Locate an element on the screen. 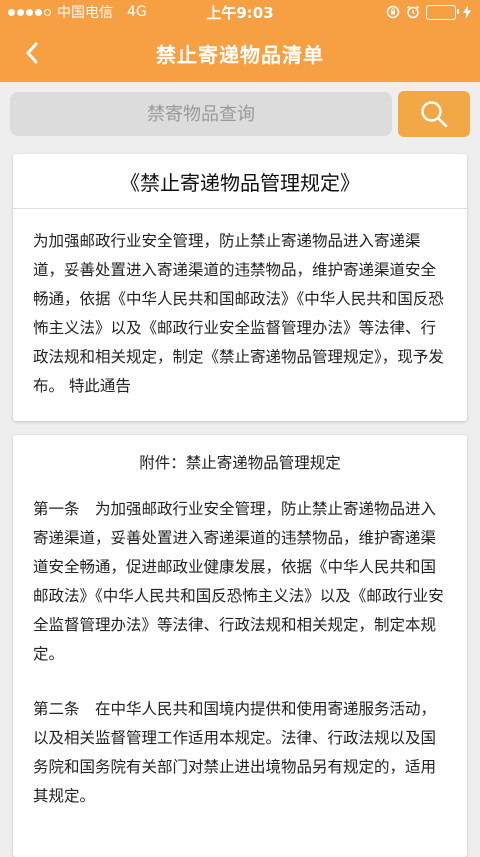 This screenshot has width=480, height=857. chevron-left-icon is located at coordinates (32, 53).